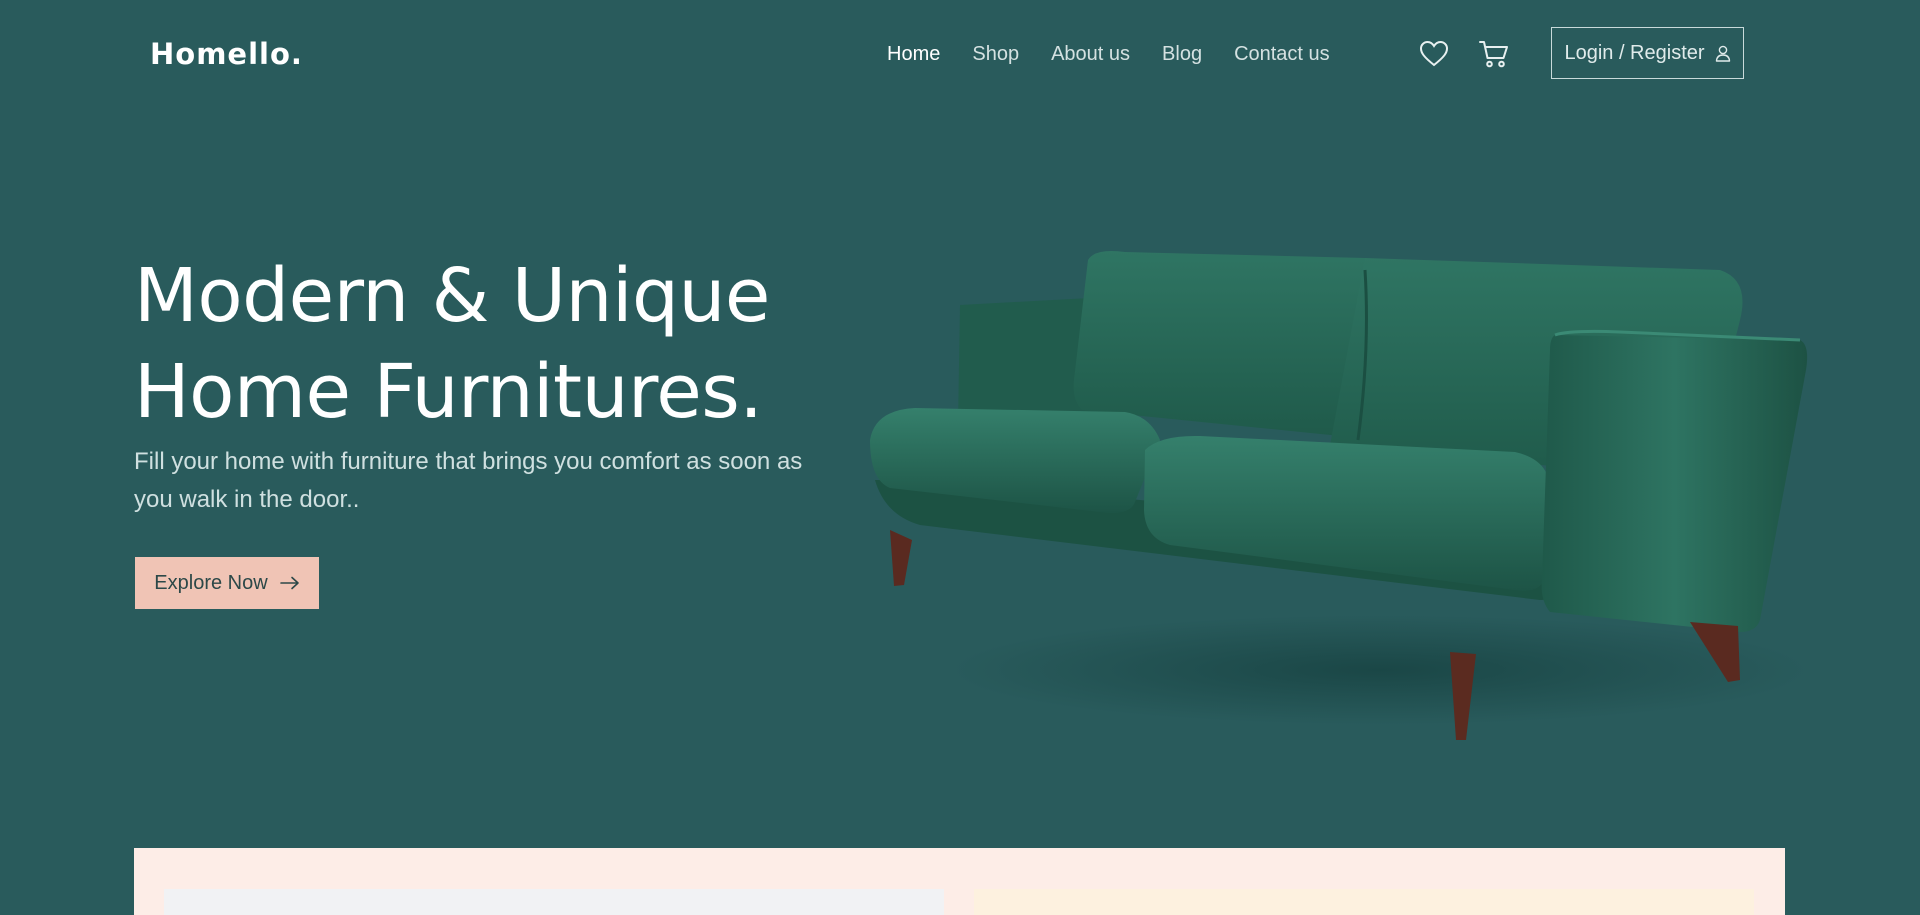  I want to click on nav-home: Home, so click(913, 54).